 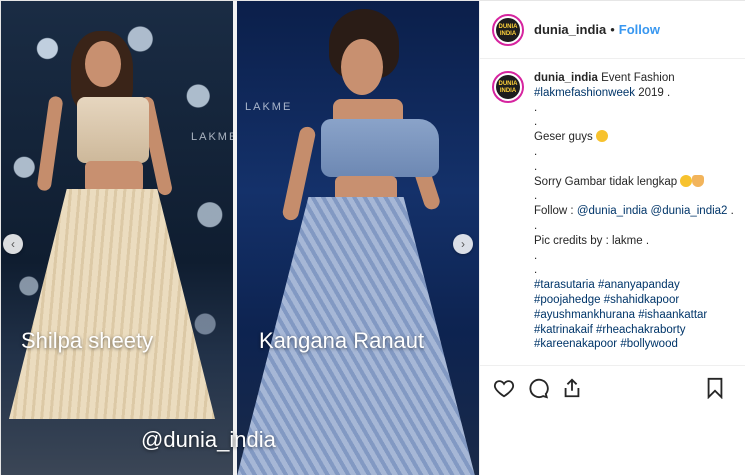 I want to click on header-username: dunia_india, so click(x=570, y=29).